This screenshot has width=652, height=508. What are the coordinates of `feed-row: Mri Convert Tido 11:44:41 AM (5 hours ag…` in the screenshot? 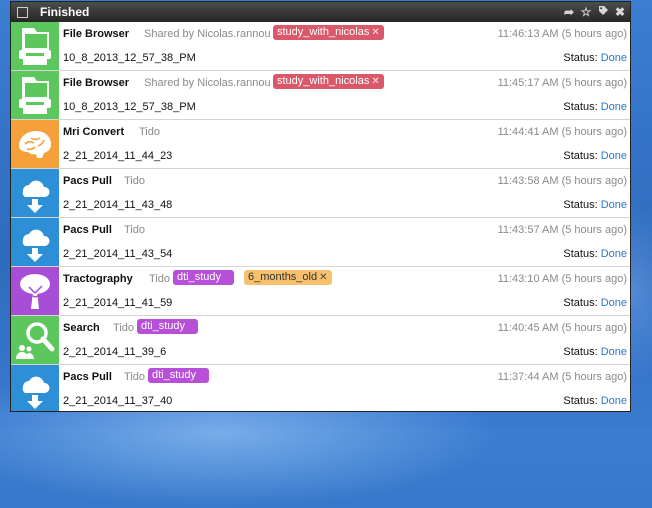 It's located at (320, 144).